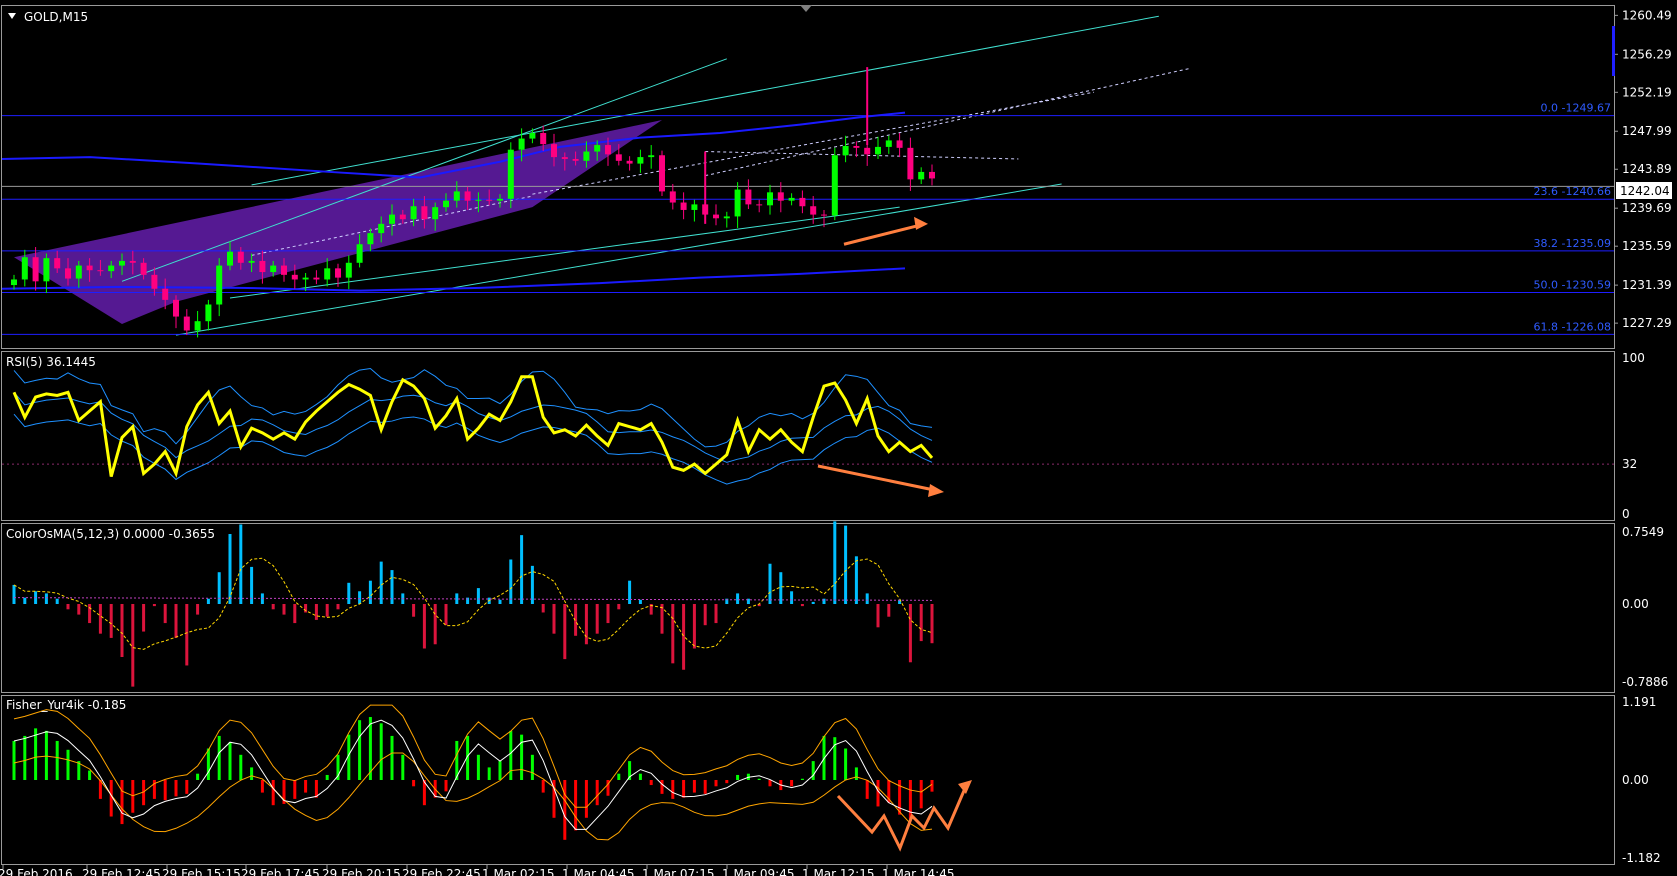  Describe the element at coordinates (280, 871) in the screenshot. I see `time-tick-label: 29 Feb 17:45` at that location.